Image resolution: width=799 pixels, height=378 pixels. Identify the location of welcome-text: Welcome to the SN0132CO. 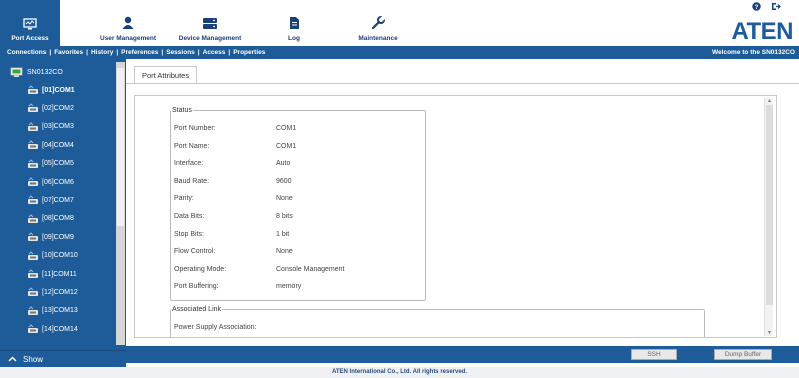
(753, 52).